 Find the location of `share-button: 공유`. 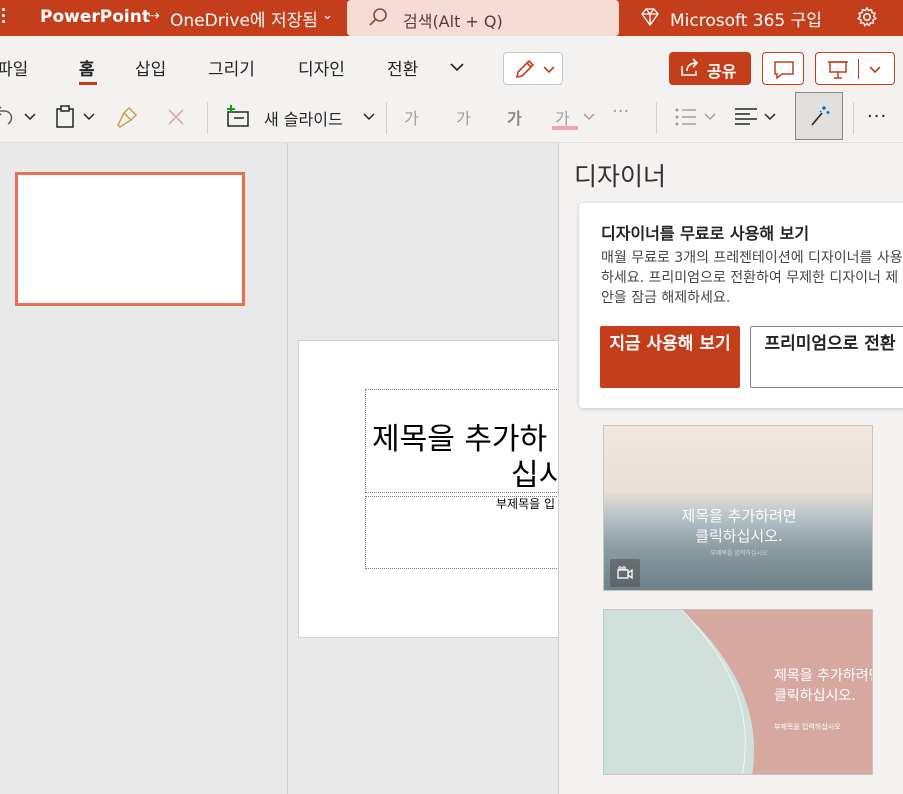

share-button: 공유 is located at coordinates (710, 68).